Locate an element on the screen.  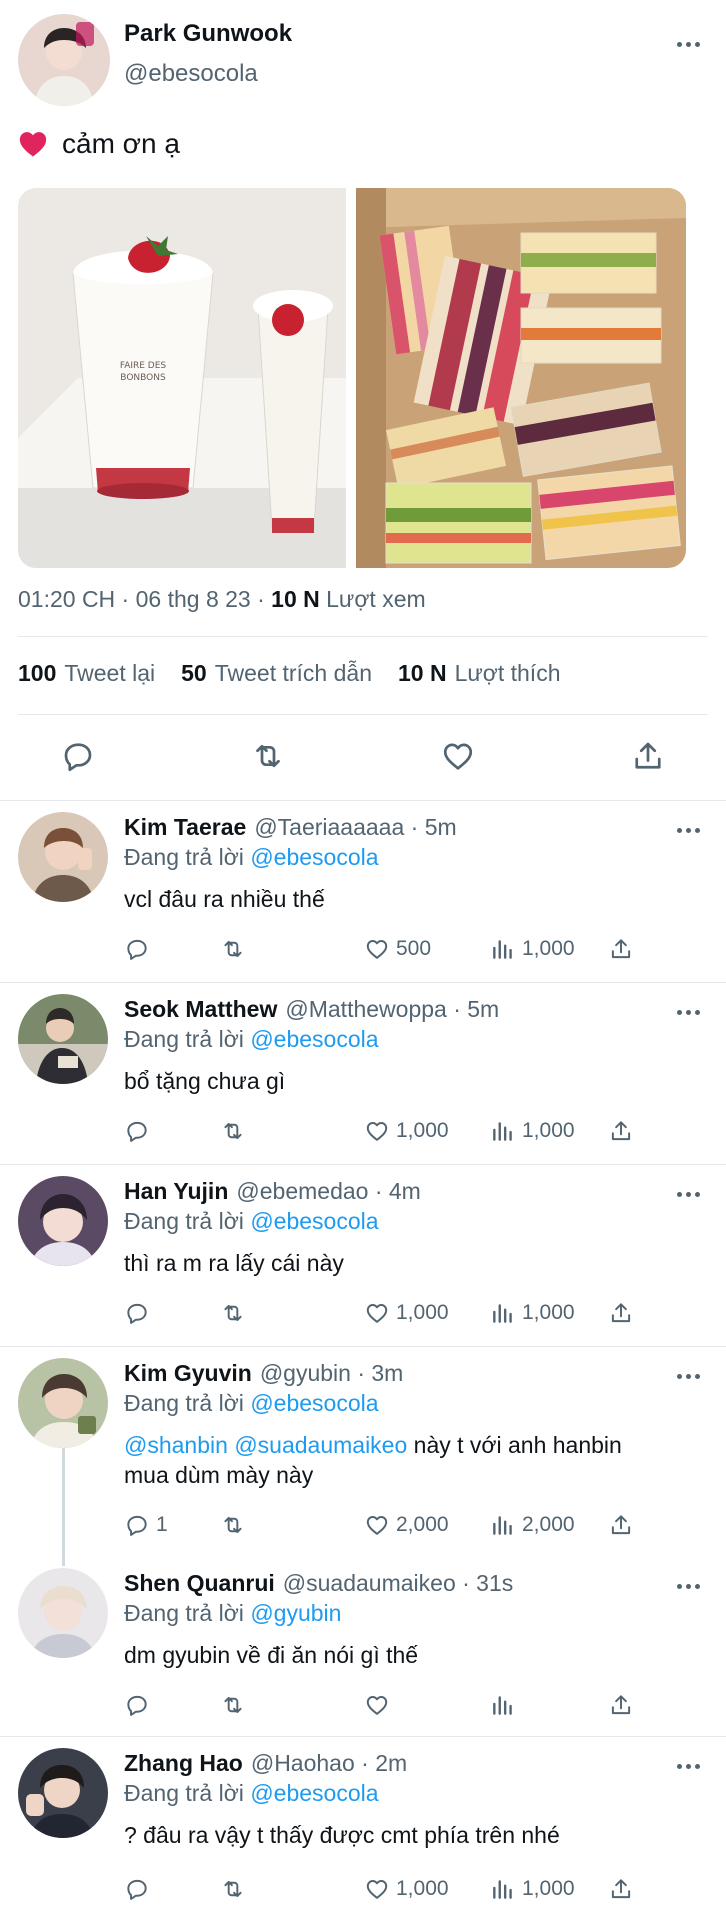
retweet-icon is located at coordinates (268, 756).